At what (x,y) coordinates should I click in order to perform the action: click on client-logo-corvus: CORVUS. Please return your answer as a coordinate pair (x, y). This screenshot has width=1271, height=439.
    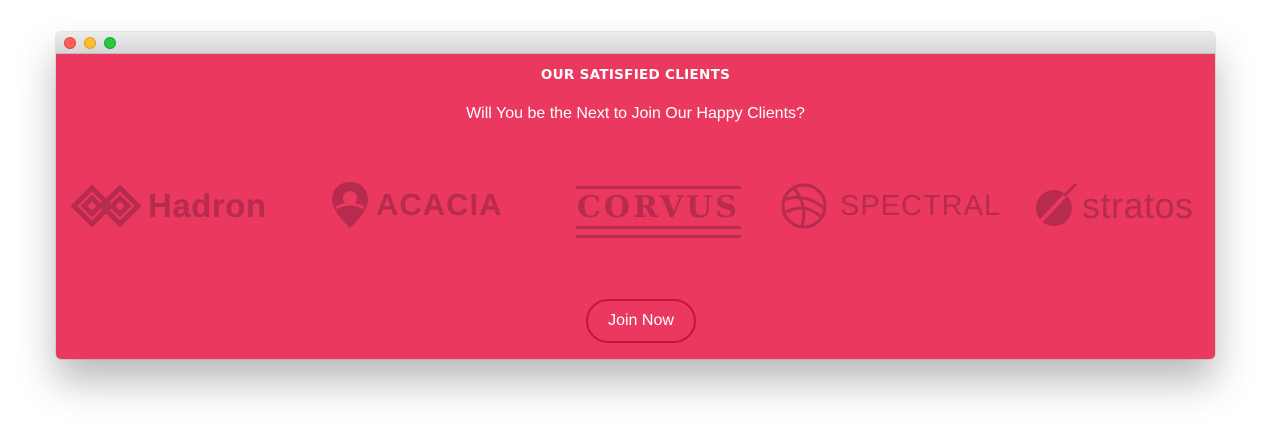
    Looking at the image, I should click on (658, 212).